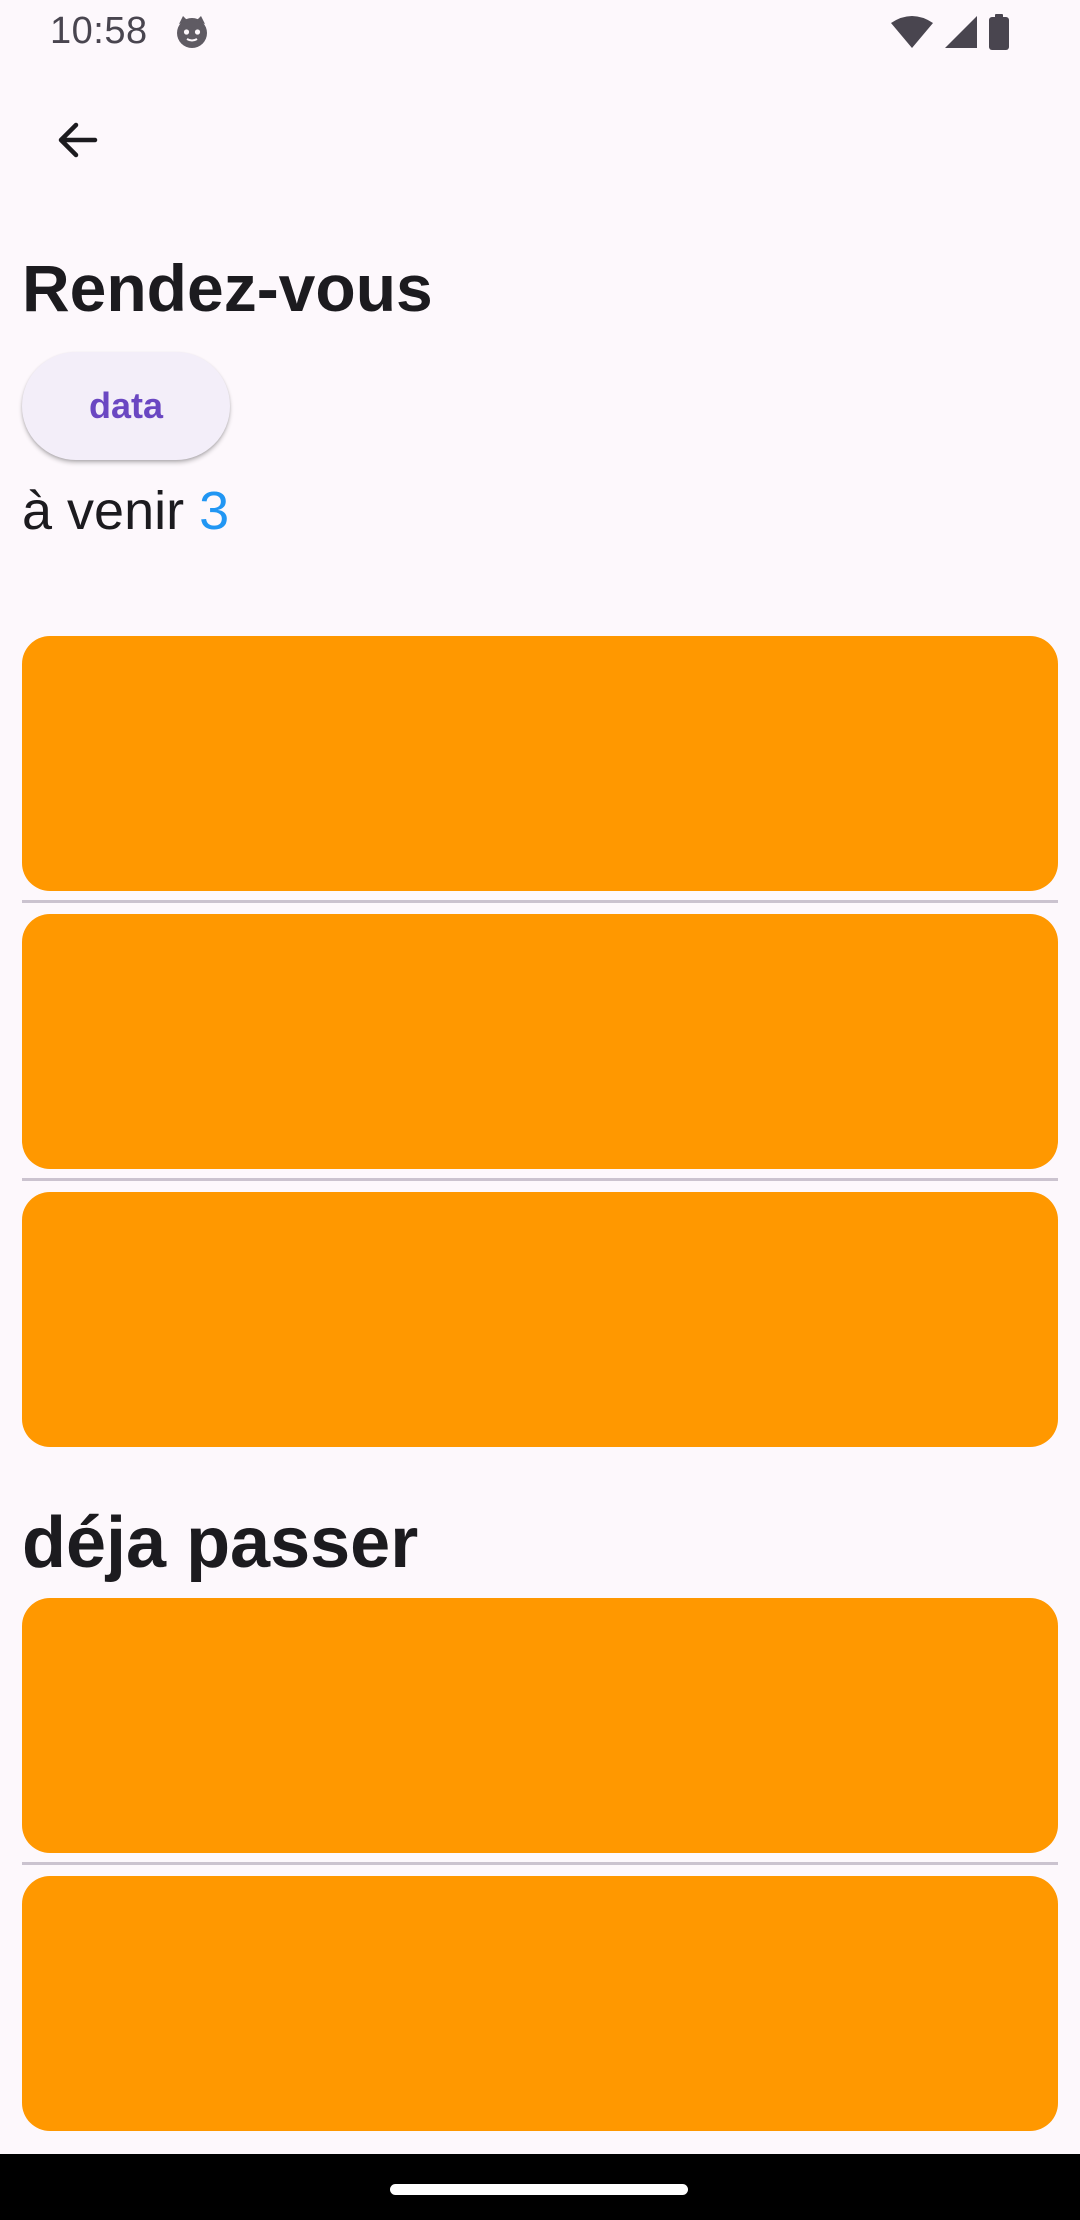 The width and height of the screenshot is (1080, 2220). I want to click on battery-icon, so click(999, 34).